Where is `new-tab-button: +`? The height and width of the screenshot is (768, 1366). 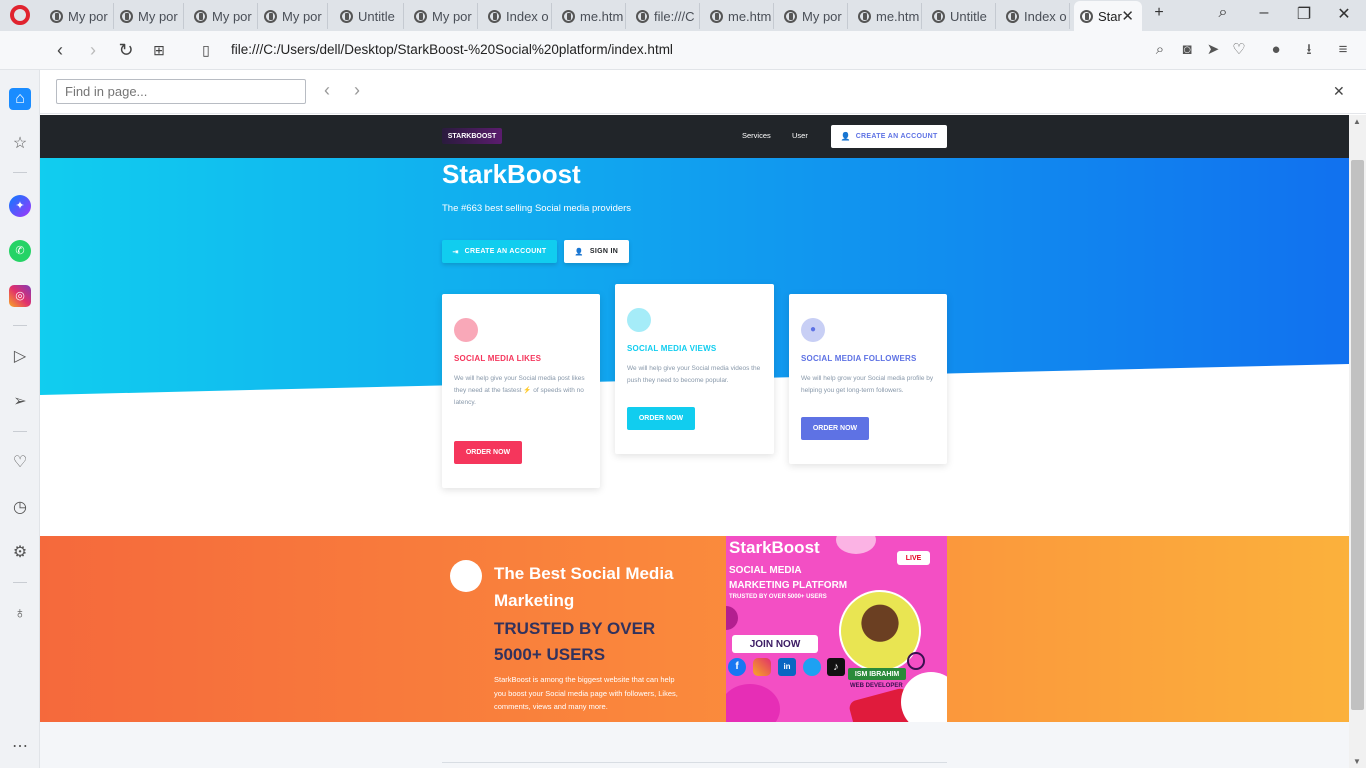 new-tab-button: + is located at coordinates (1159, 13).